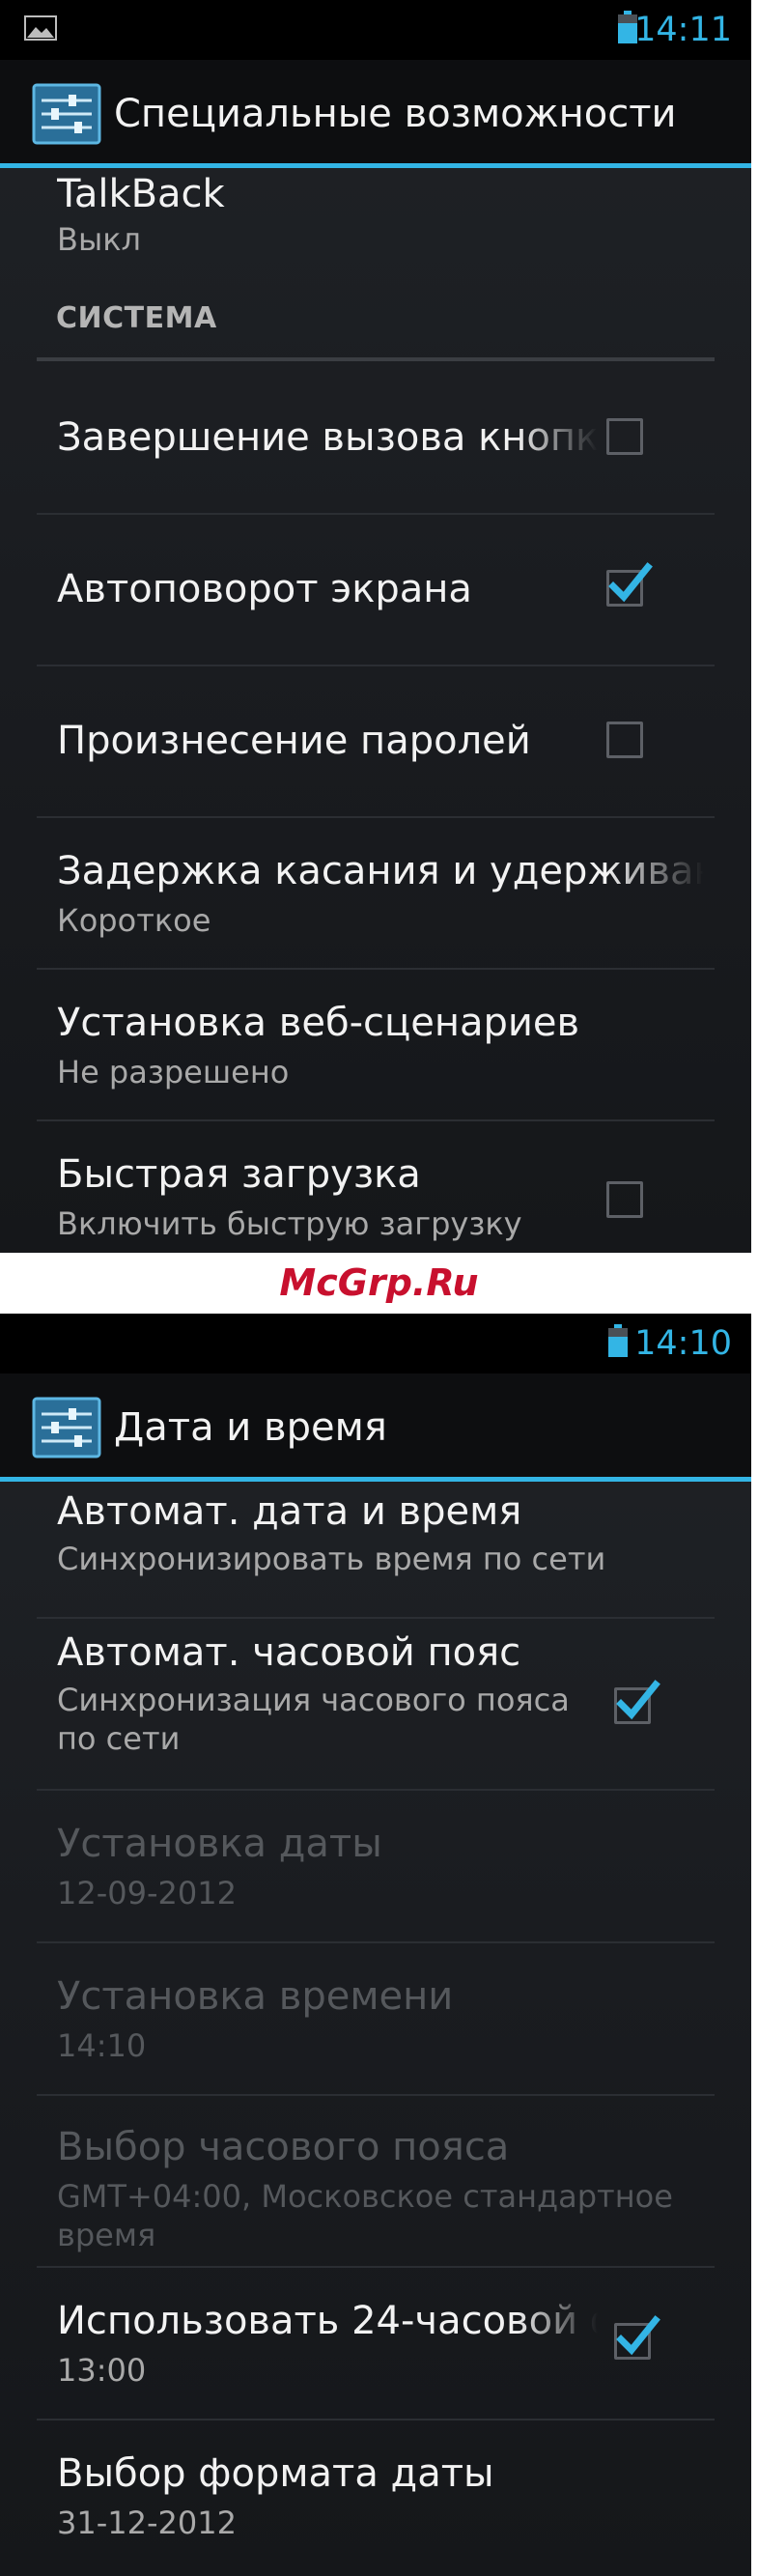  I want to click on row-title: Завершение вызова кнопкой питания, so click(327, 437).